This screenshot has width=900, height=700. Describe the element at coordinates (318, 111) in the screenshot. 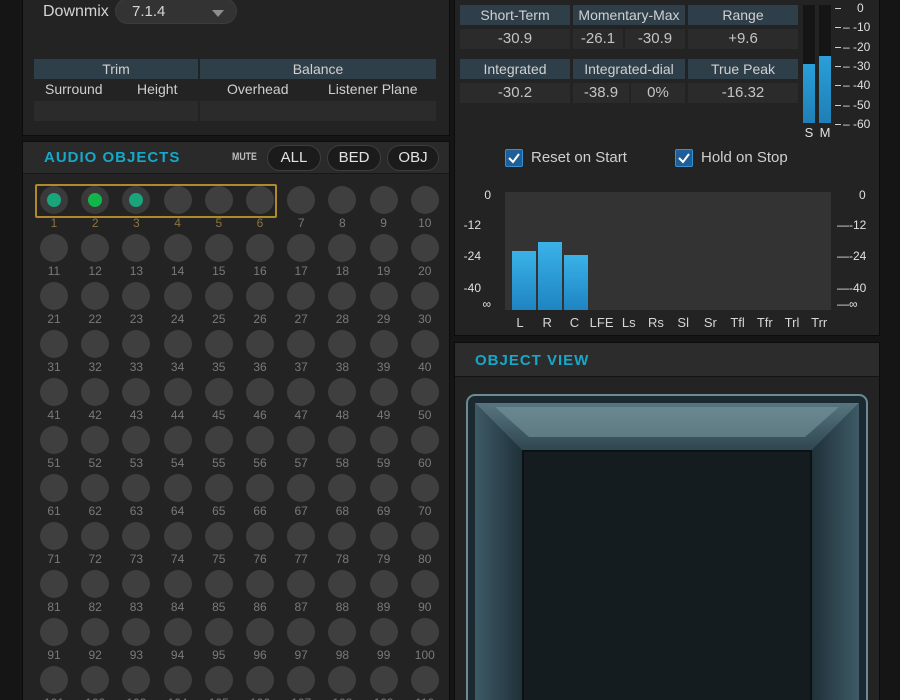

I see `balance-values-row` at that location.